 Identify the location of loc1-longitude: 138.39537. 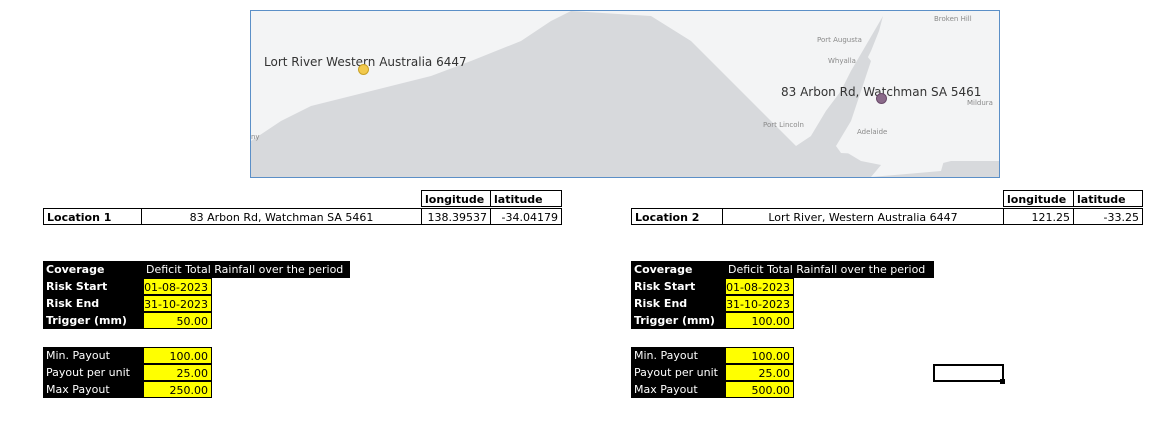
(456, 216).